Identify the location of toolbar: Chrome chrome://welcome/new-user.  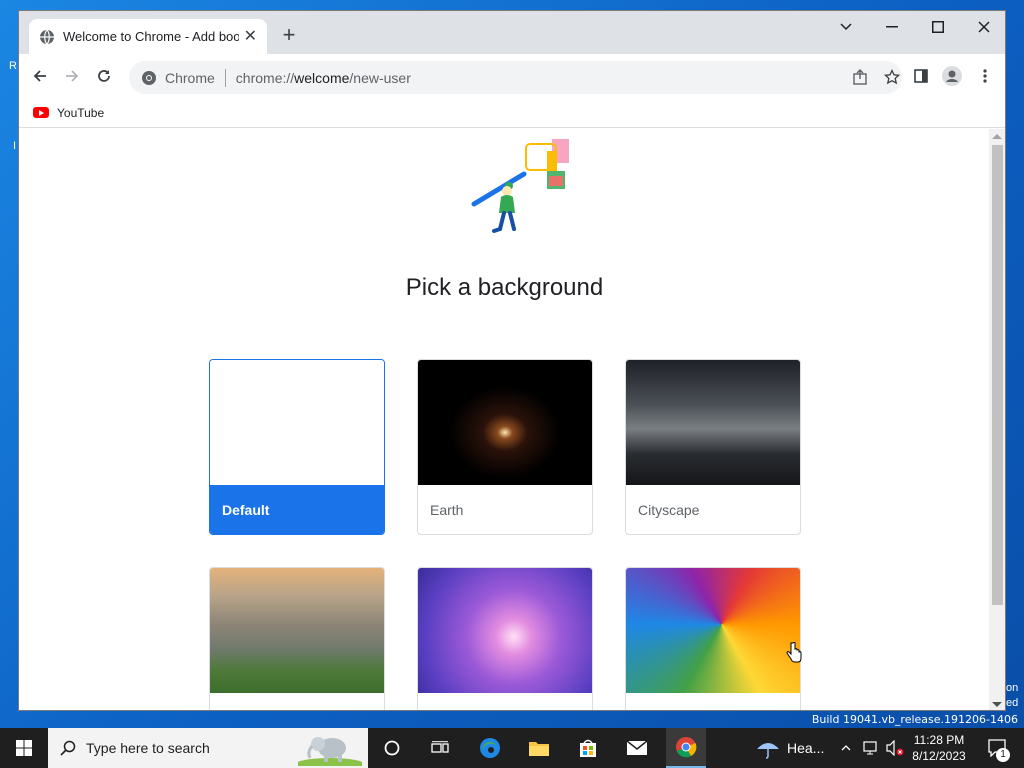
(512, 76).